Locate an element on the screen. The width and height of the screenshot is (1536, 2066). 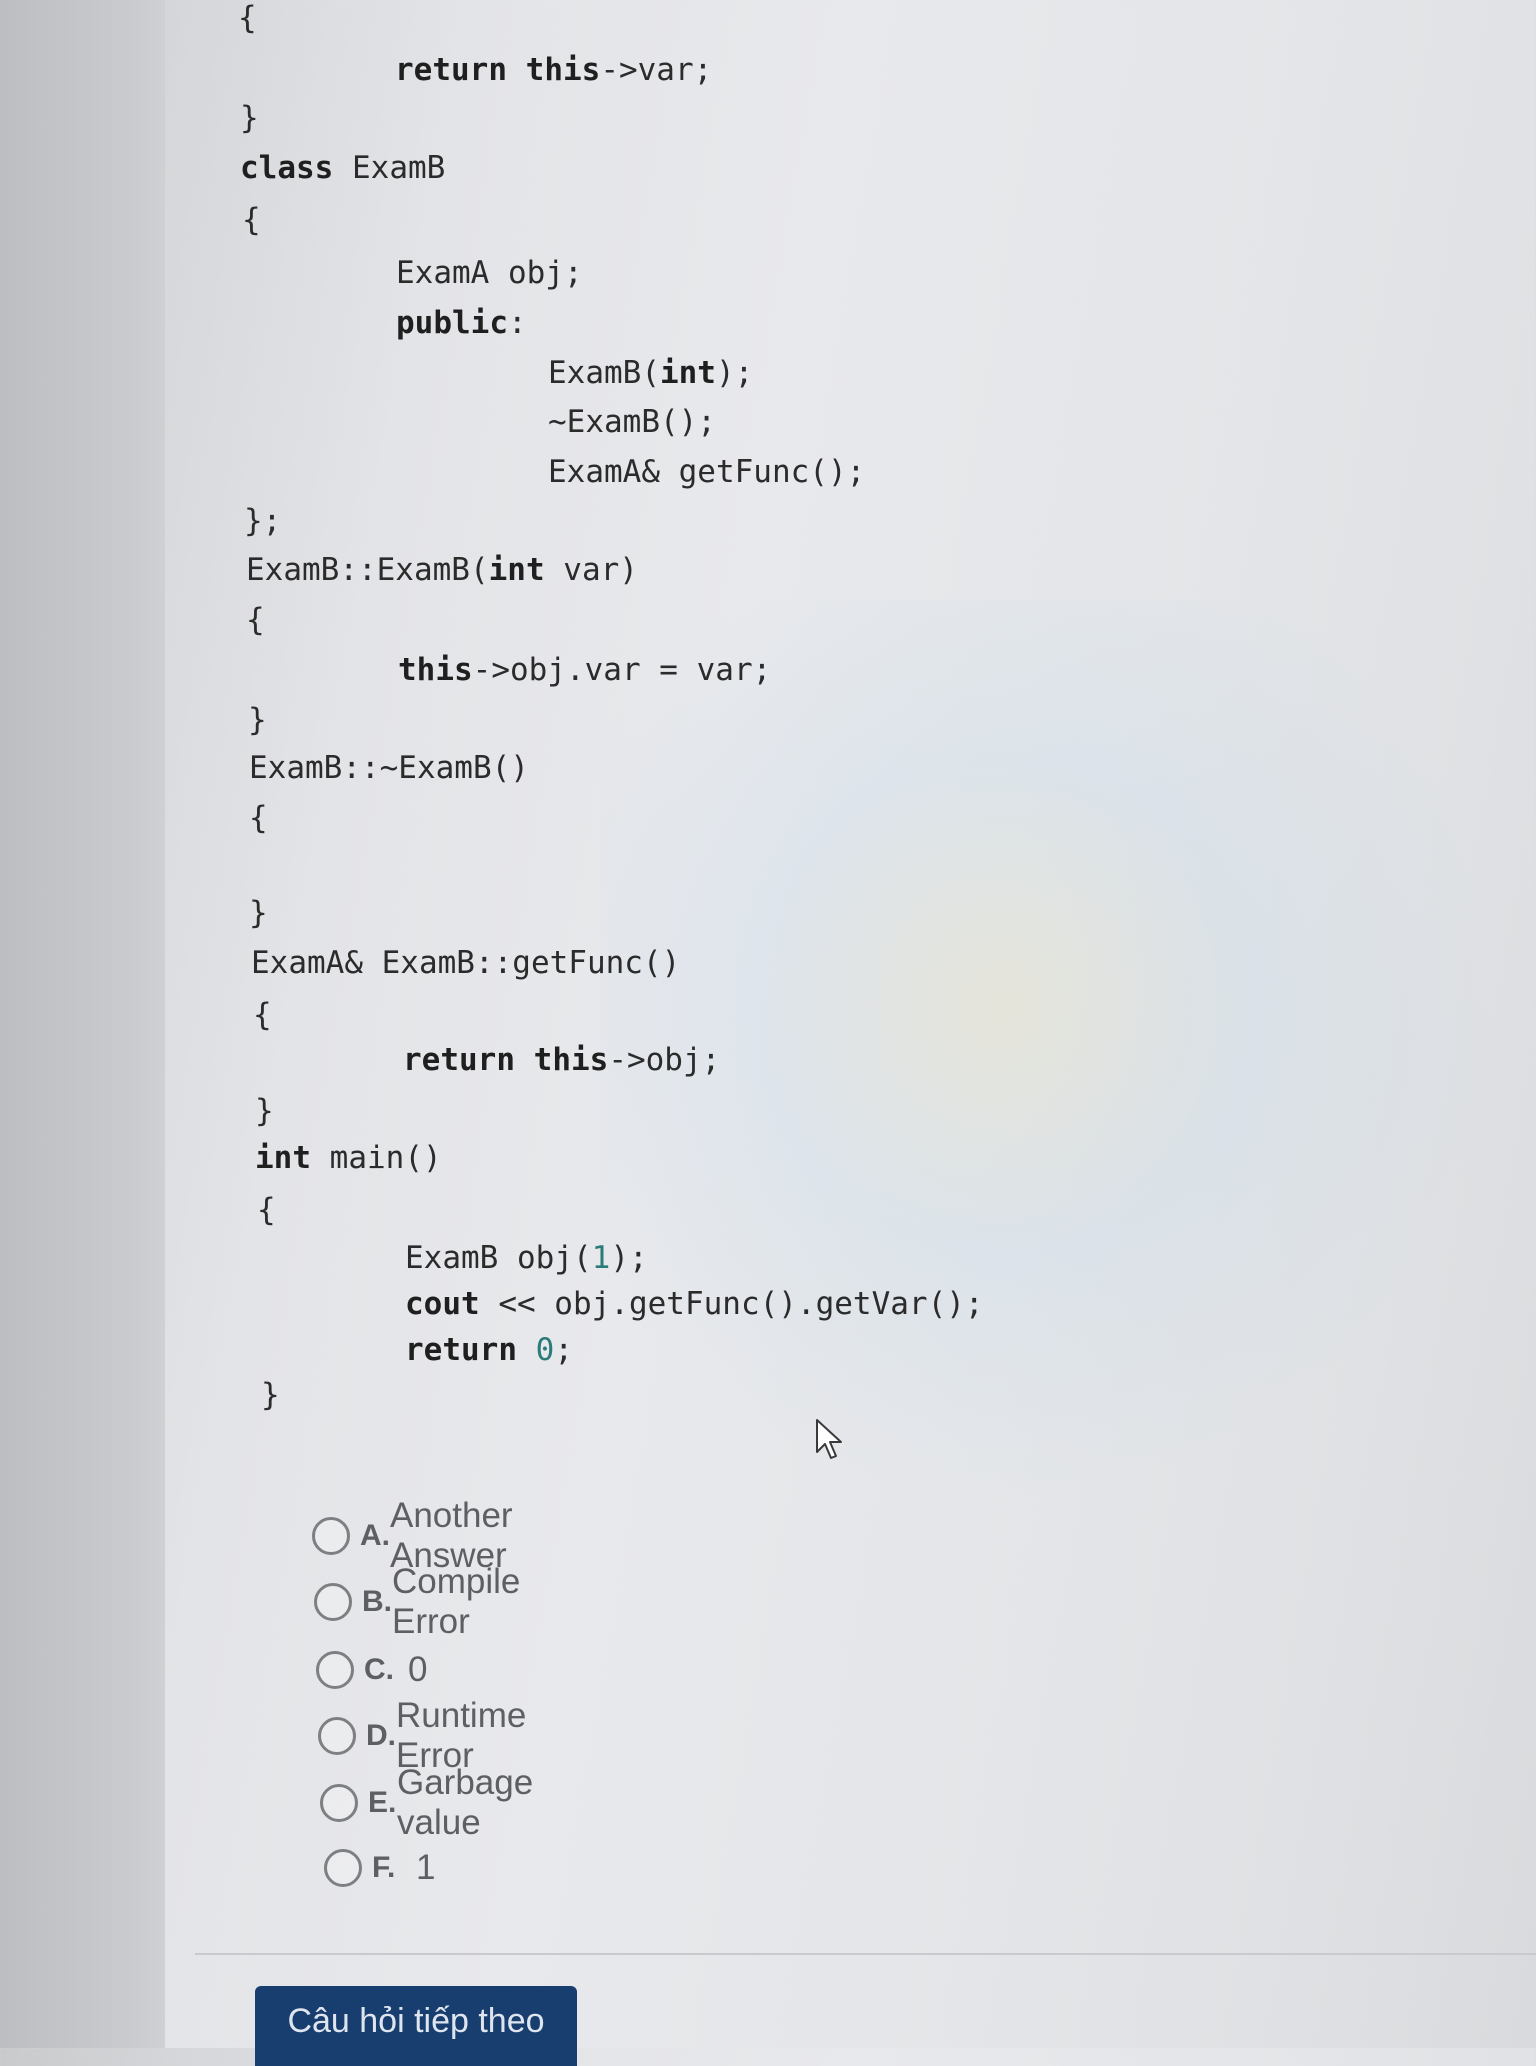
code-text: ExamB::~ExamB() is located at coordinates (389, 768).